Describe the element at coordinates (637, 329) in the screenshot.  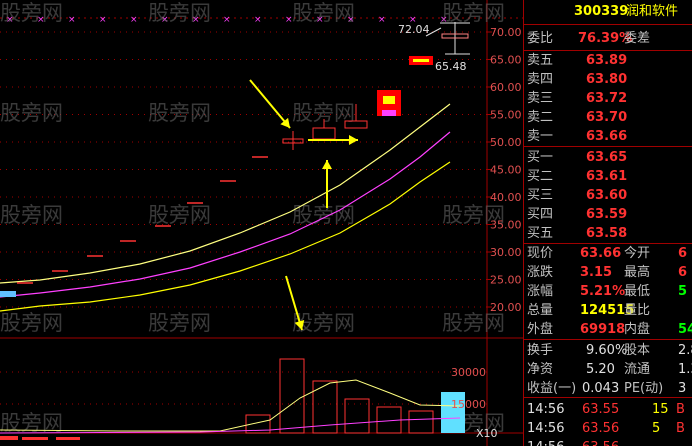
I see `stat-label: 内盘` at that location.